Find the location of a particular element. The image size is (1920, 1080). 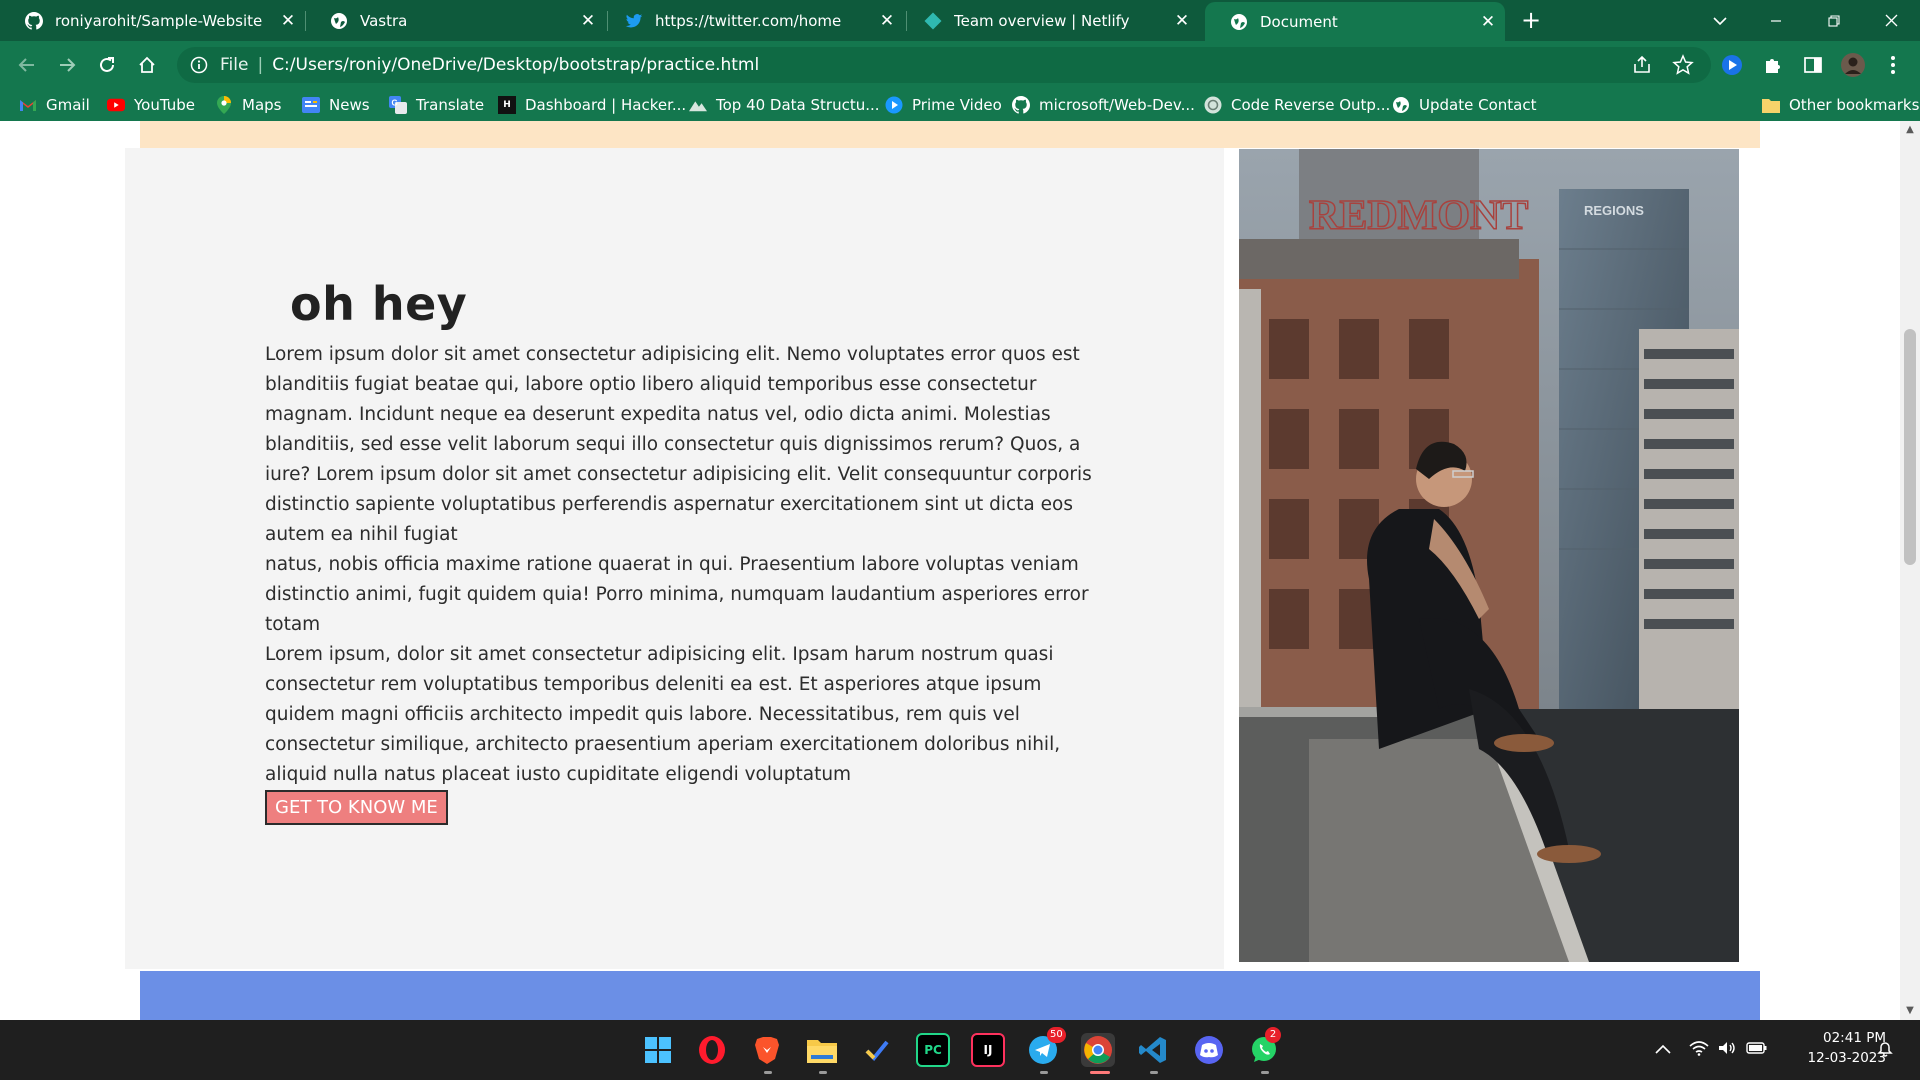

minimize-button is located at coordinates (1776, 20).